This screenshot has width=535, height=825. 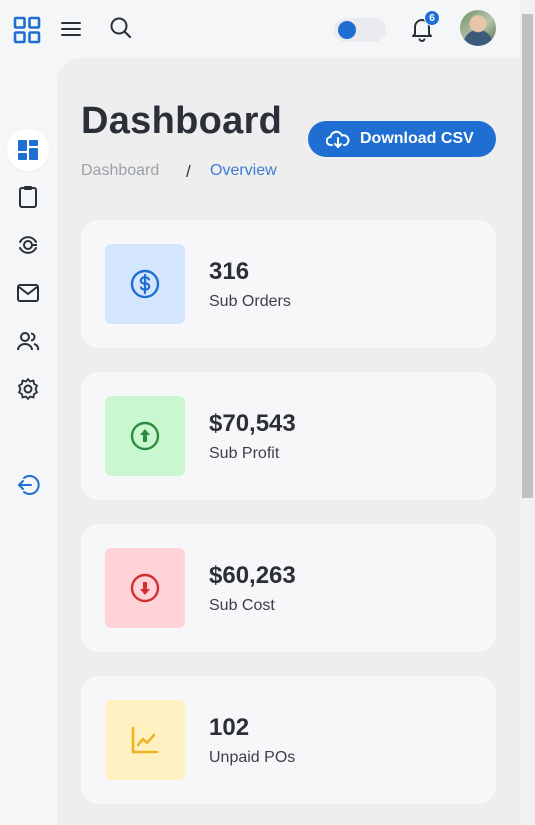 What do you see at coordinates (478, 28) in the screenshot?
I see `avatar` at bounding box center [478, 28].